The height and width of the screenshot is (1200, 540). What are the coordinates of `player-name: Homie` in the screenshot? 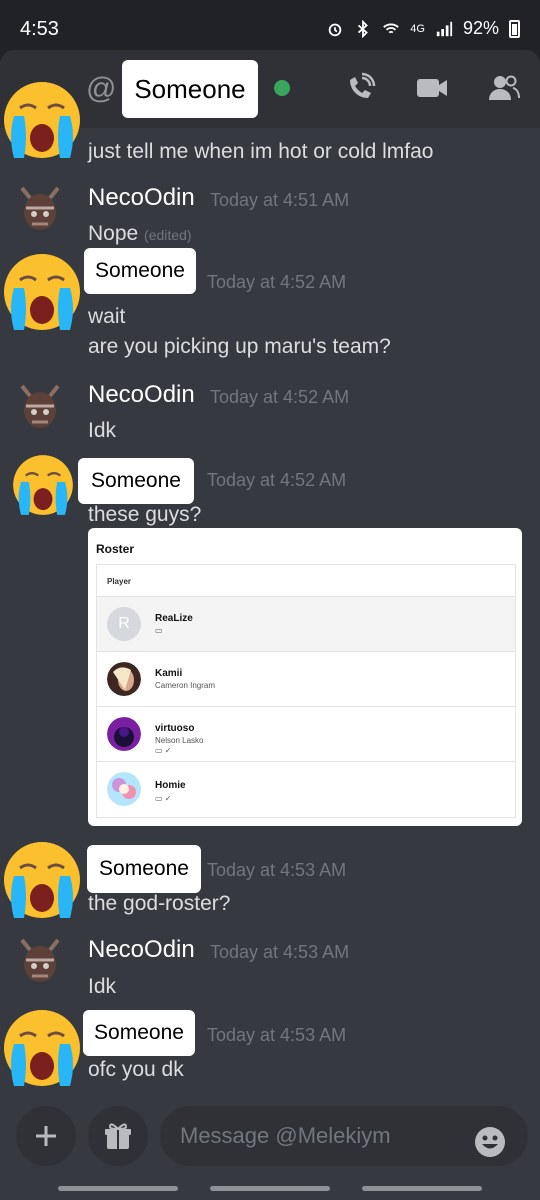 It's located at (170, 785).